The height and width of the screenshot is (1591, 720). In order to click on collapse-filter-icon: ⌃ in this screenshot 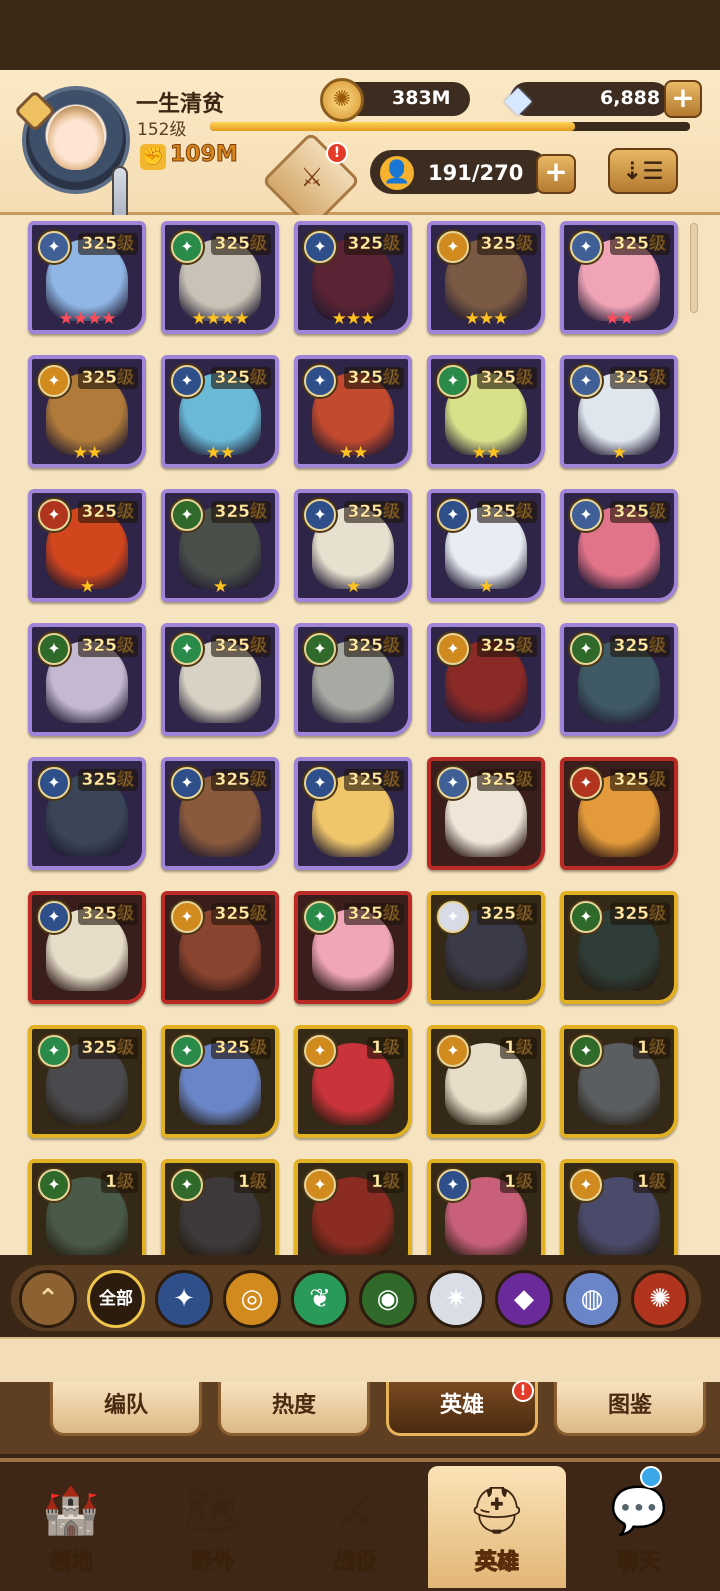, I will do `click(48, 1299)`.